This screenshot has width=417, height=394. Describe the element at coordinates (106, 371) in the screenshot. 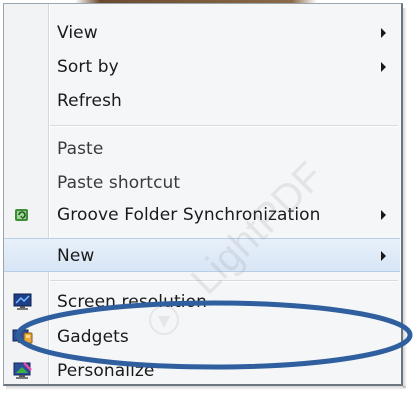

I see `menu-item-label: Personalize` at that location.